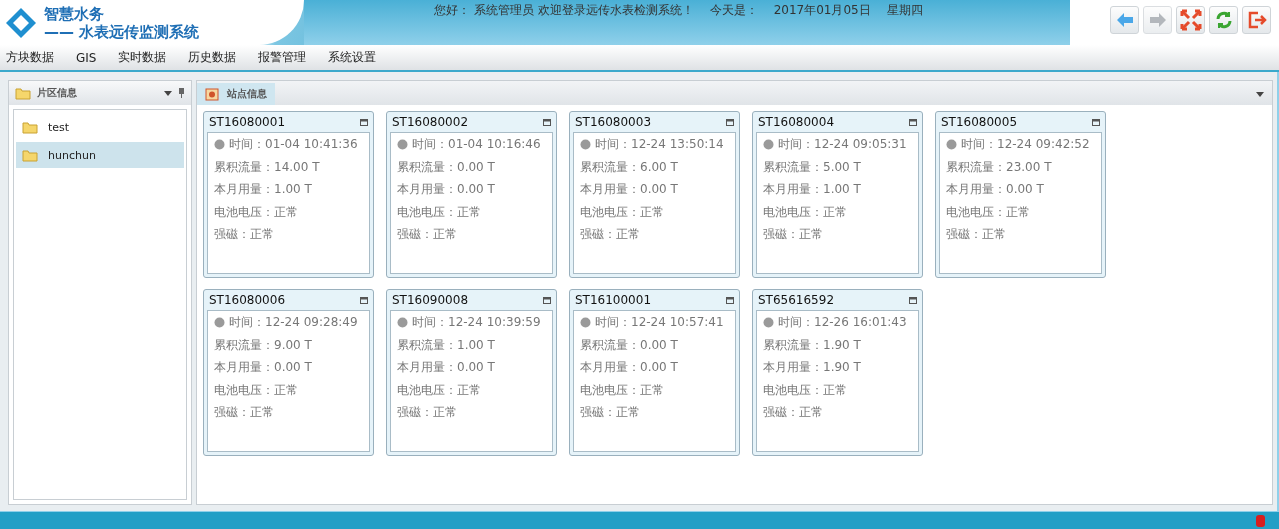  Describe the element at coordinates (796, 122) in the screenshot. I see `station-id: ST16080004` at that location.